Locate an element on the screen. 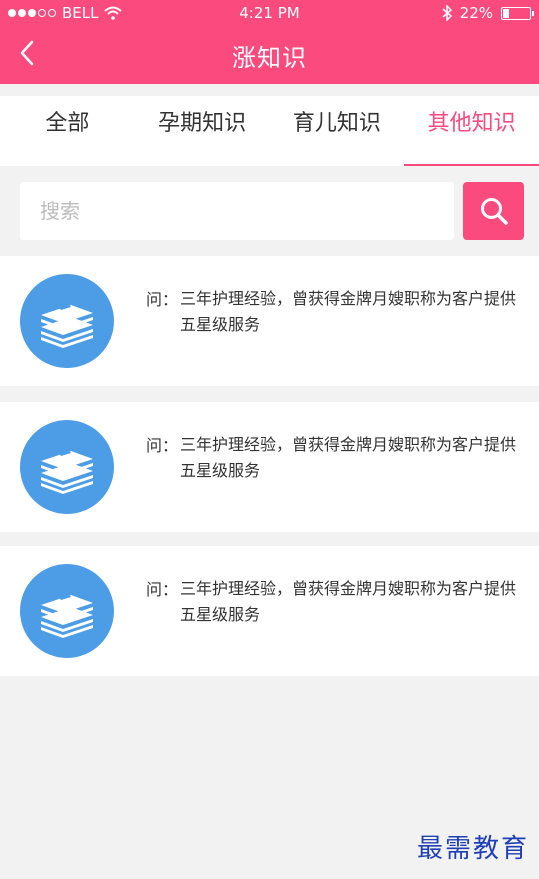 The height and width of the screenshot is (879, 539). page-title: 涨知识 is located at coordinates (269, 58).